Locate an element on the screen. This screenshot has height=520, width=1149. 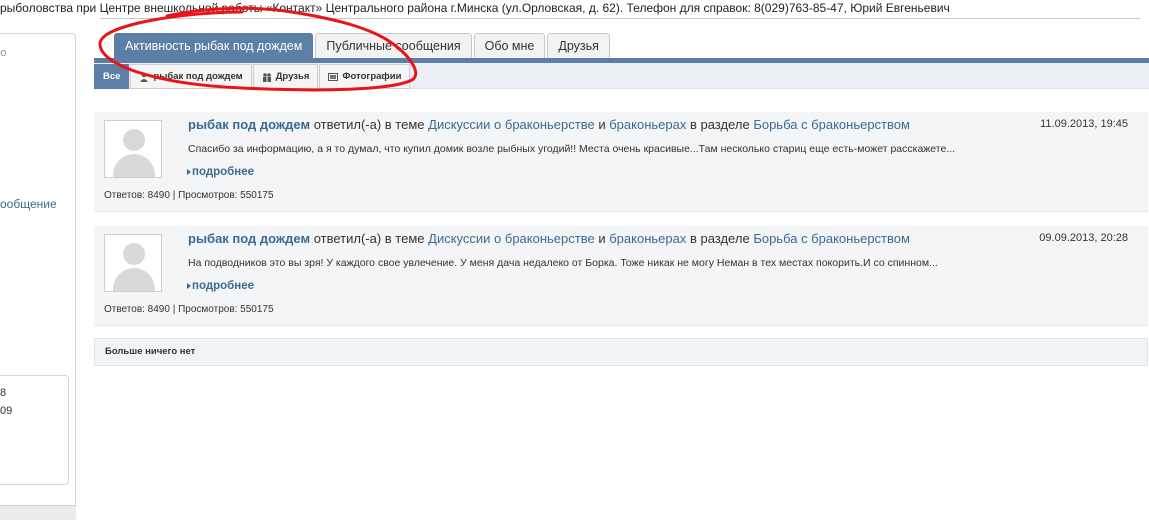
sidebar-footer is located at coordinates (38, 512).